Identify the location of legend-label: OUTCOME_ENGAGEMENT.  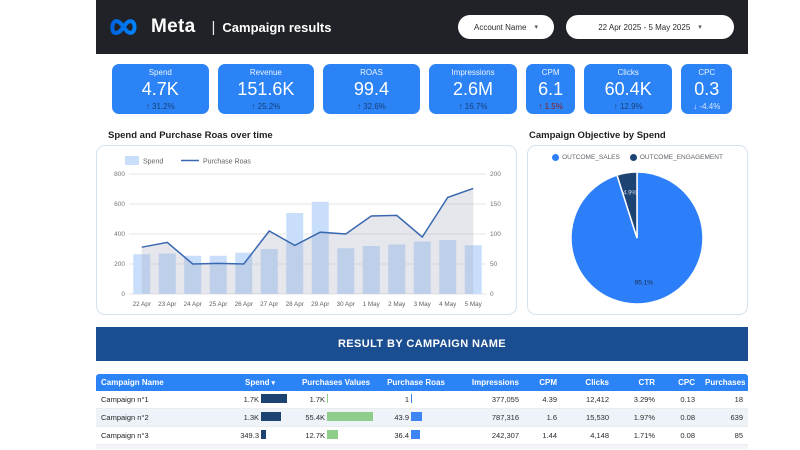
(681, 157).